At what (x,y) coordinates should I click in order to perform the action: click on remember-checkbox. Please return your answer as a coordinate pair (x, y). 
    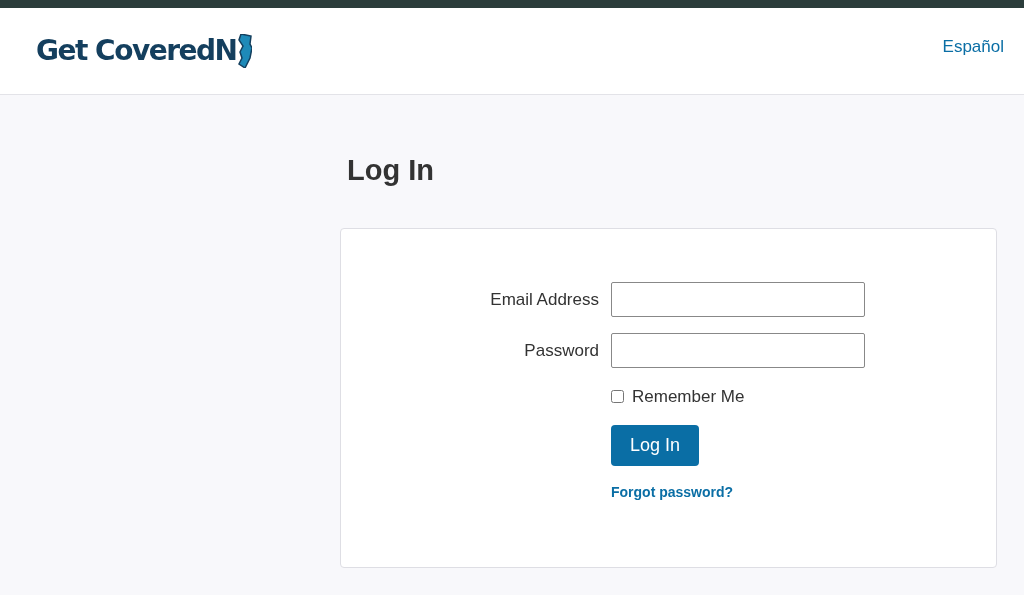
    Looking at the image, I should click on (617, 397).